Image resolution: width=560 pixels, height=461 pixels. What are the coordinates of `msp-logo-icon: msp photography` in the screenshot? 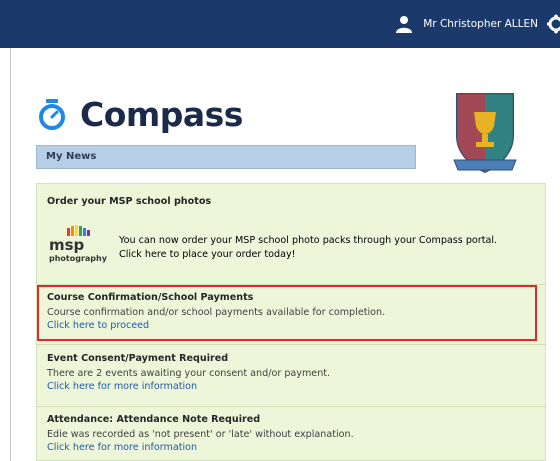 It's located at (78, 244).